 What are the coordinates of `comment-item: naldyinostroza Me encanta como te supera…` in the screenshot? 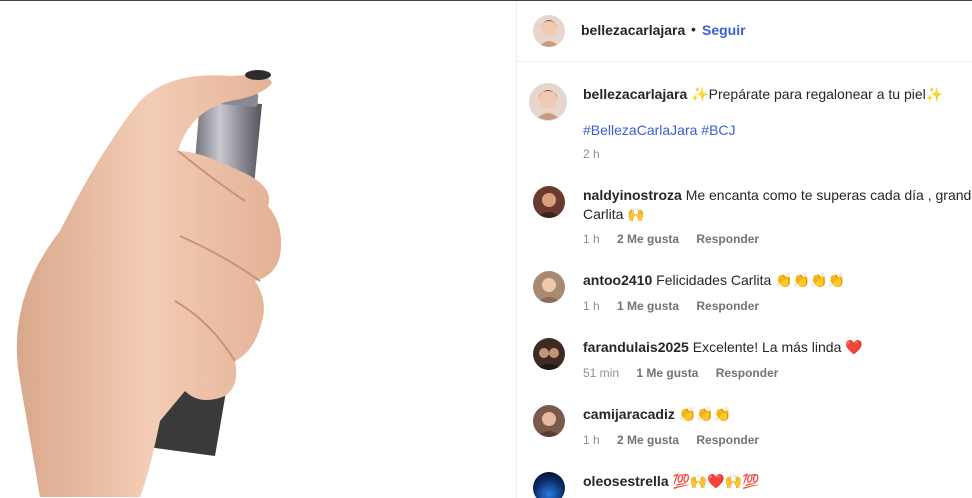 It's located at (777, 195).